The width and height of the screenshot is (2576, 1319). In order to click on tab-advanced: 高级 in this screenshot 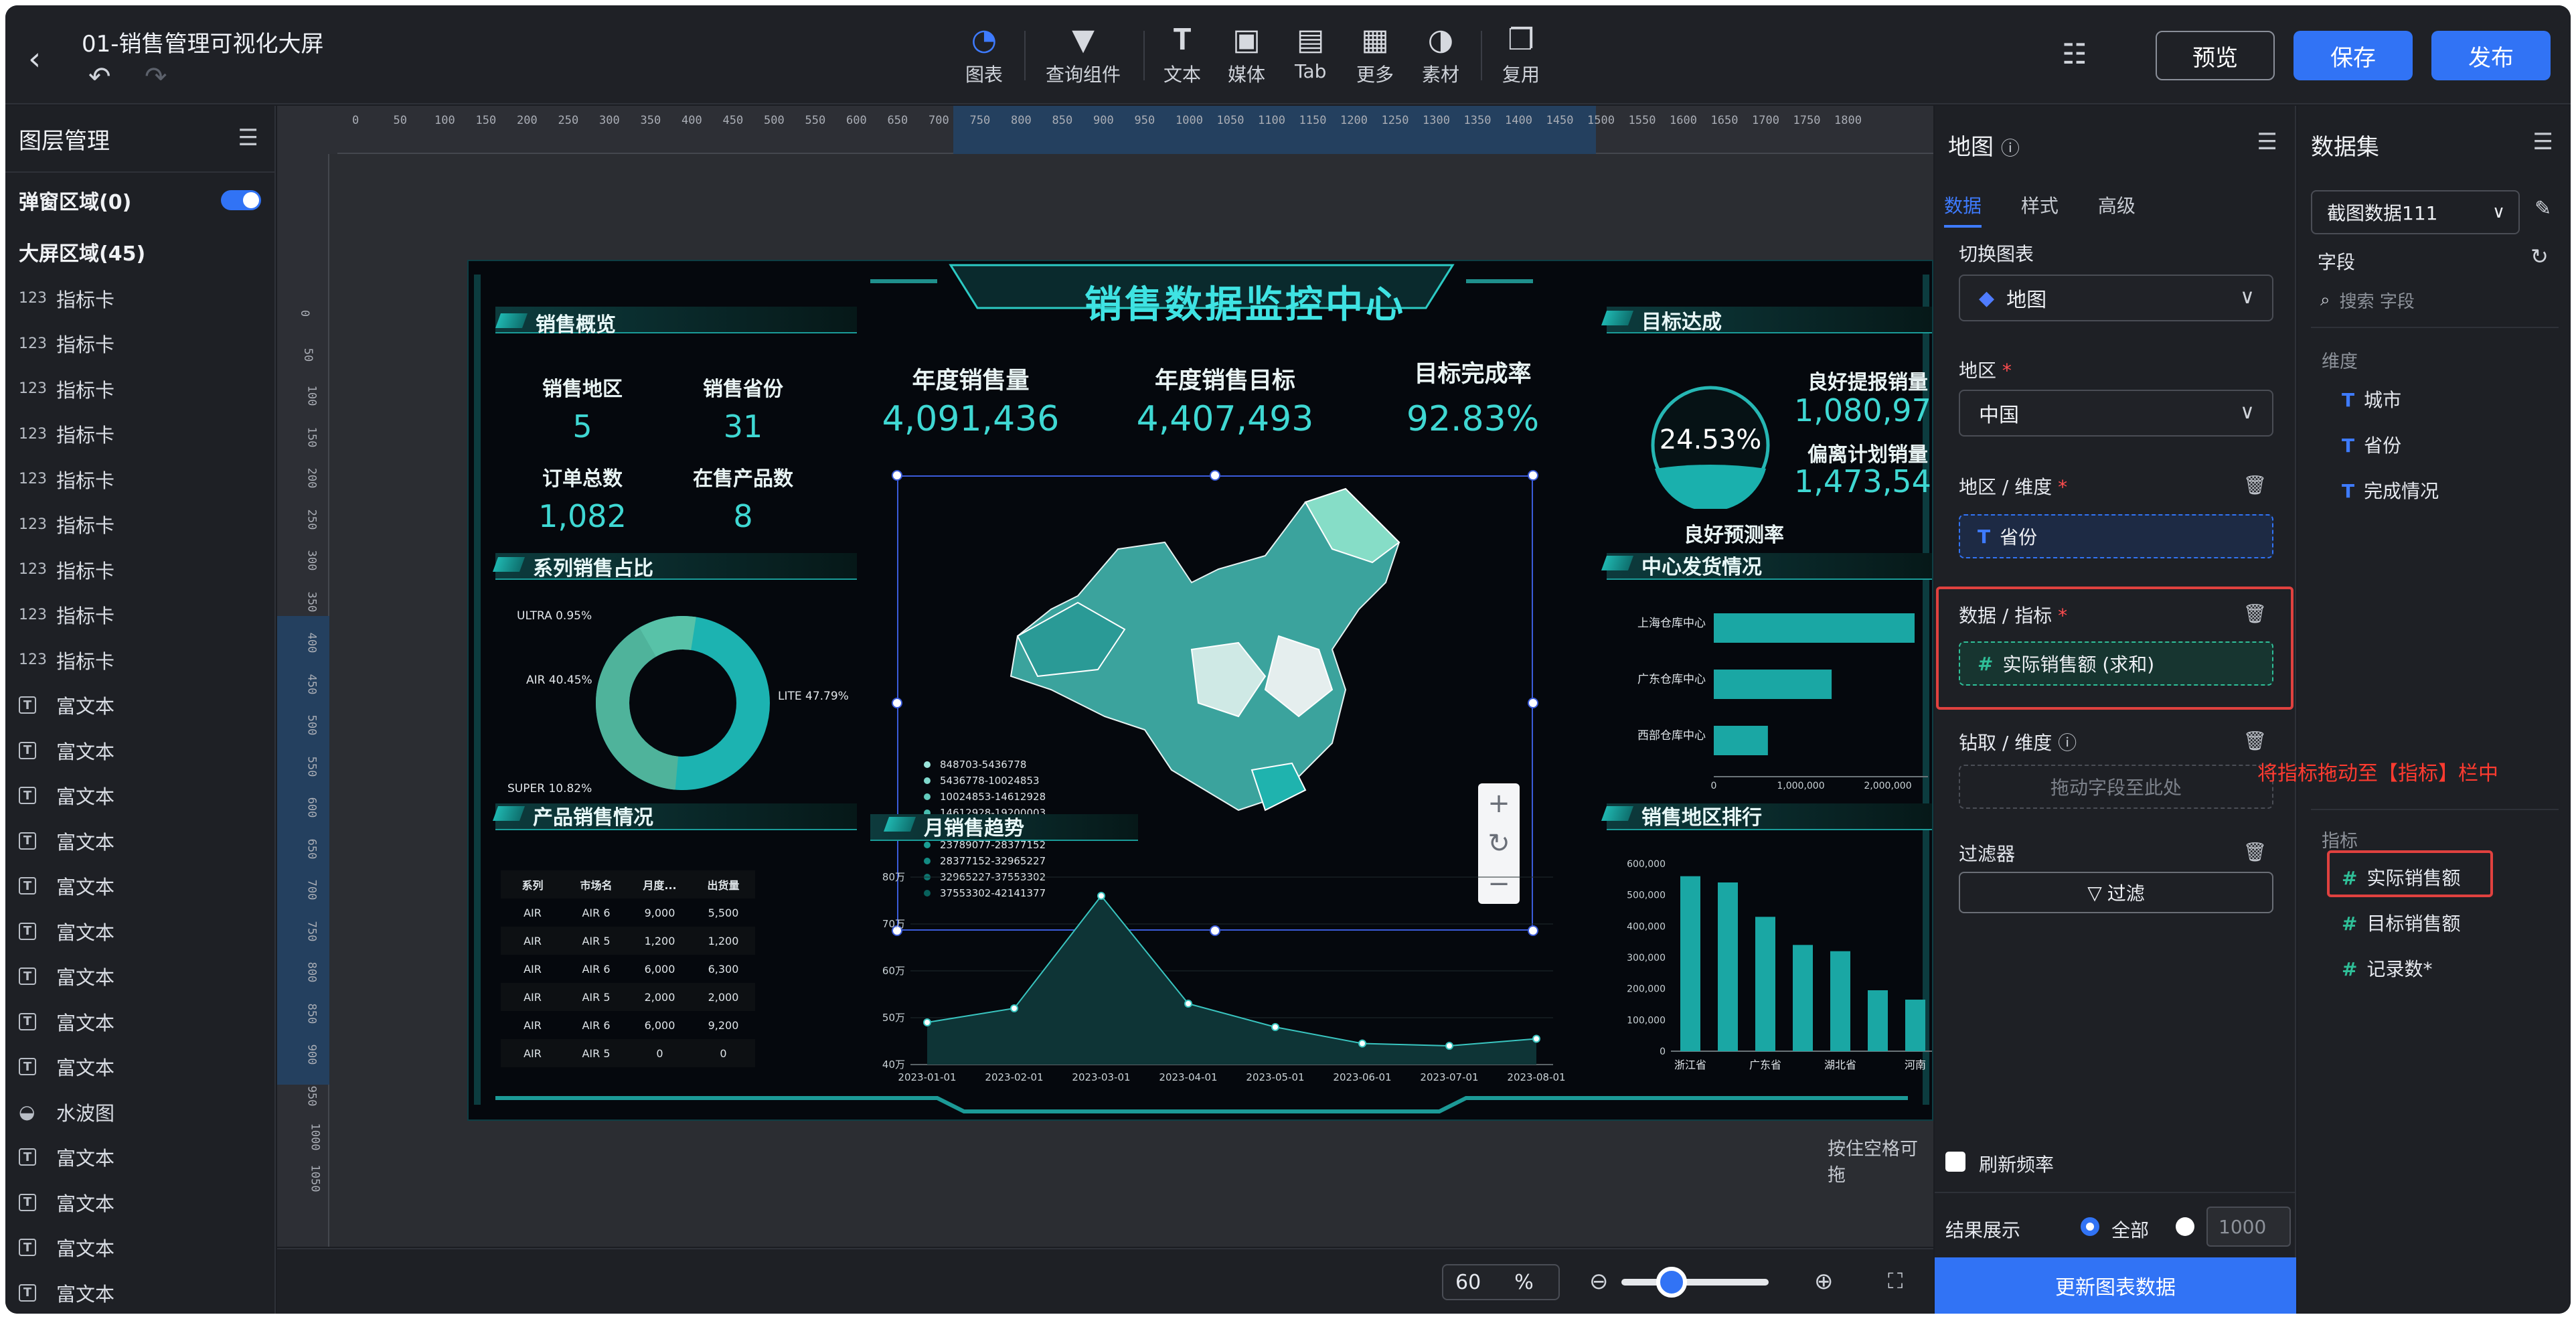, I will do `click(2117, 206)`.